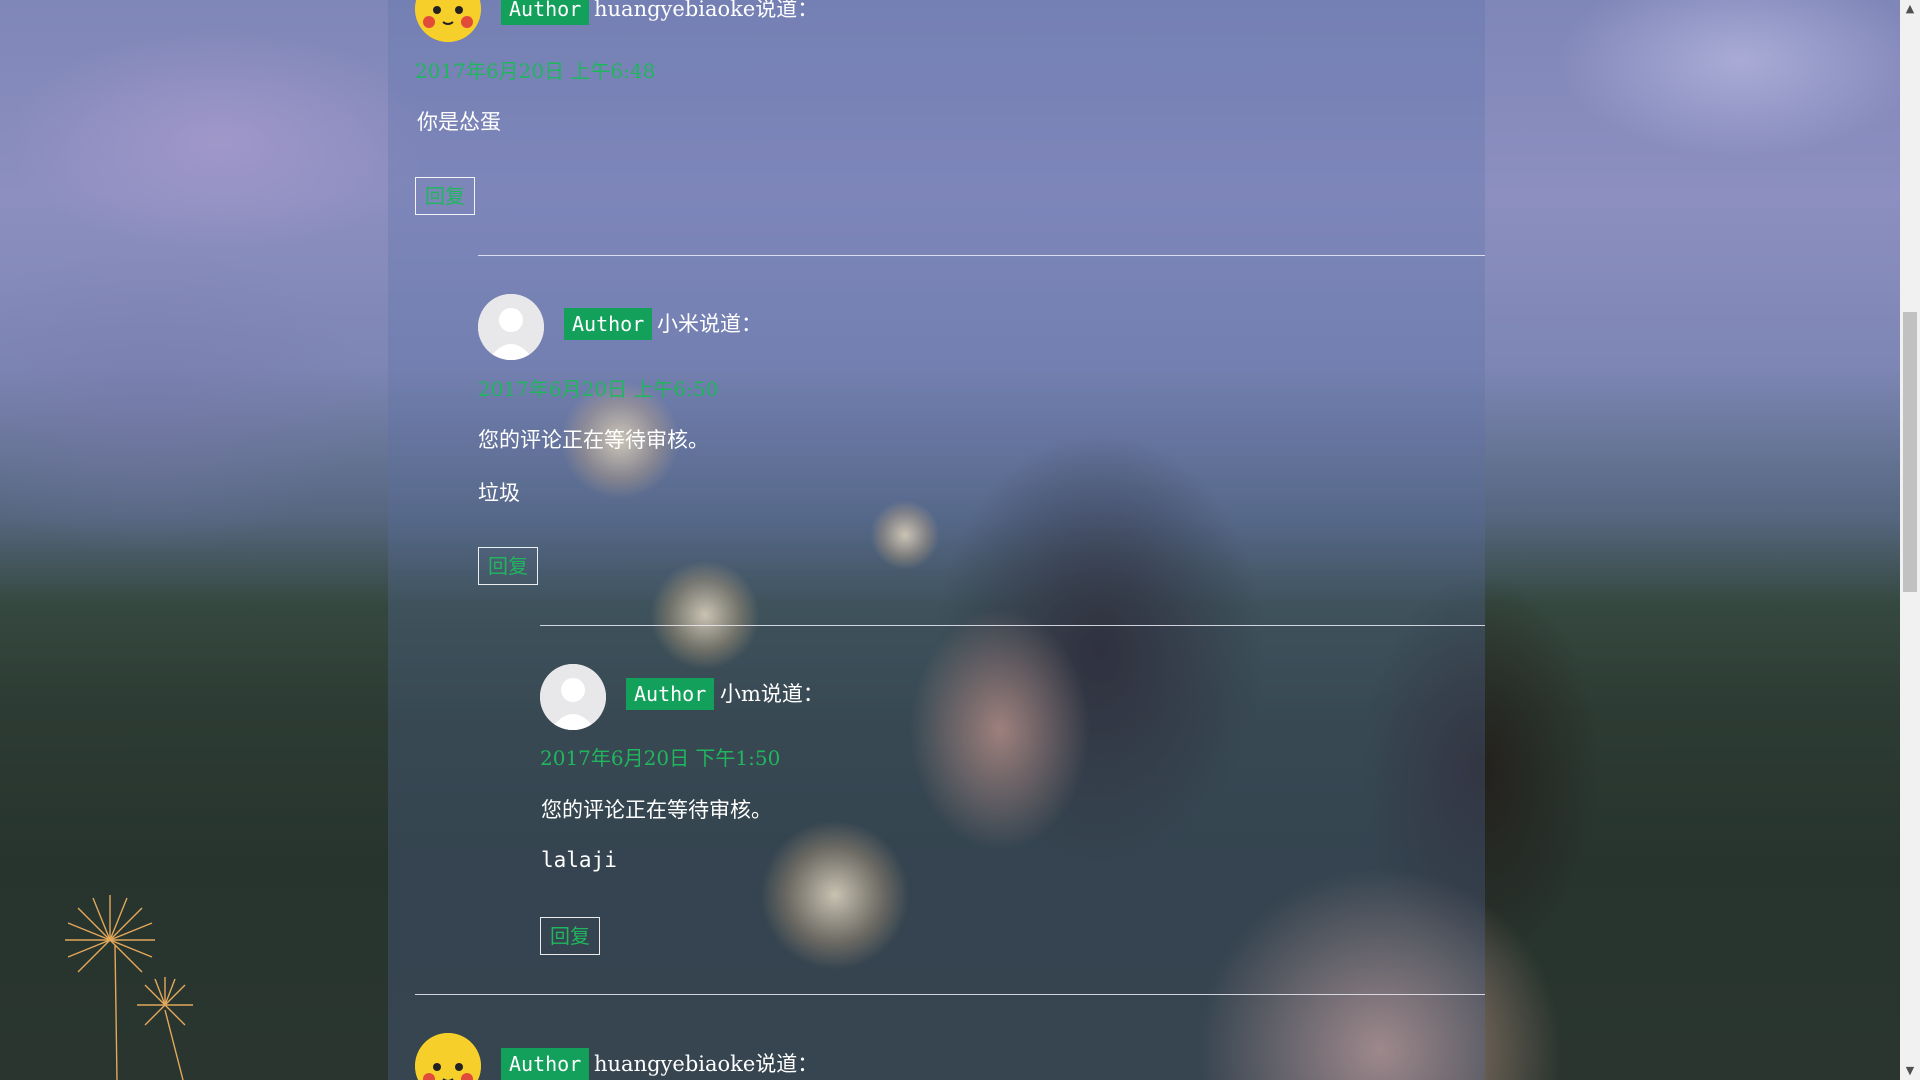  I want to click on comment-text: 你是怂蛋, so click(459, 122).